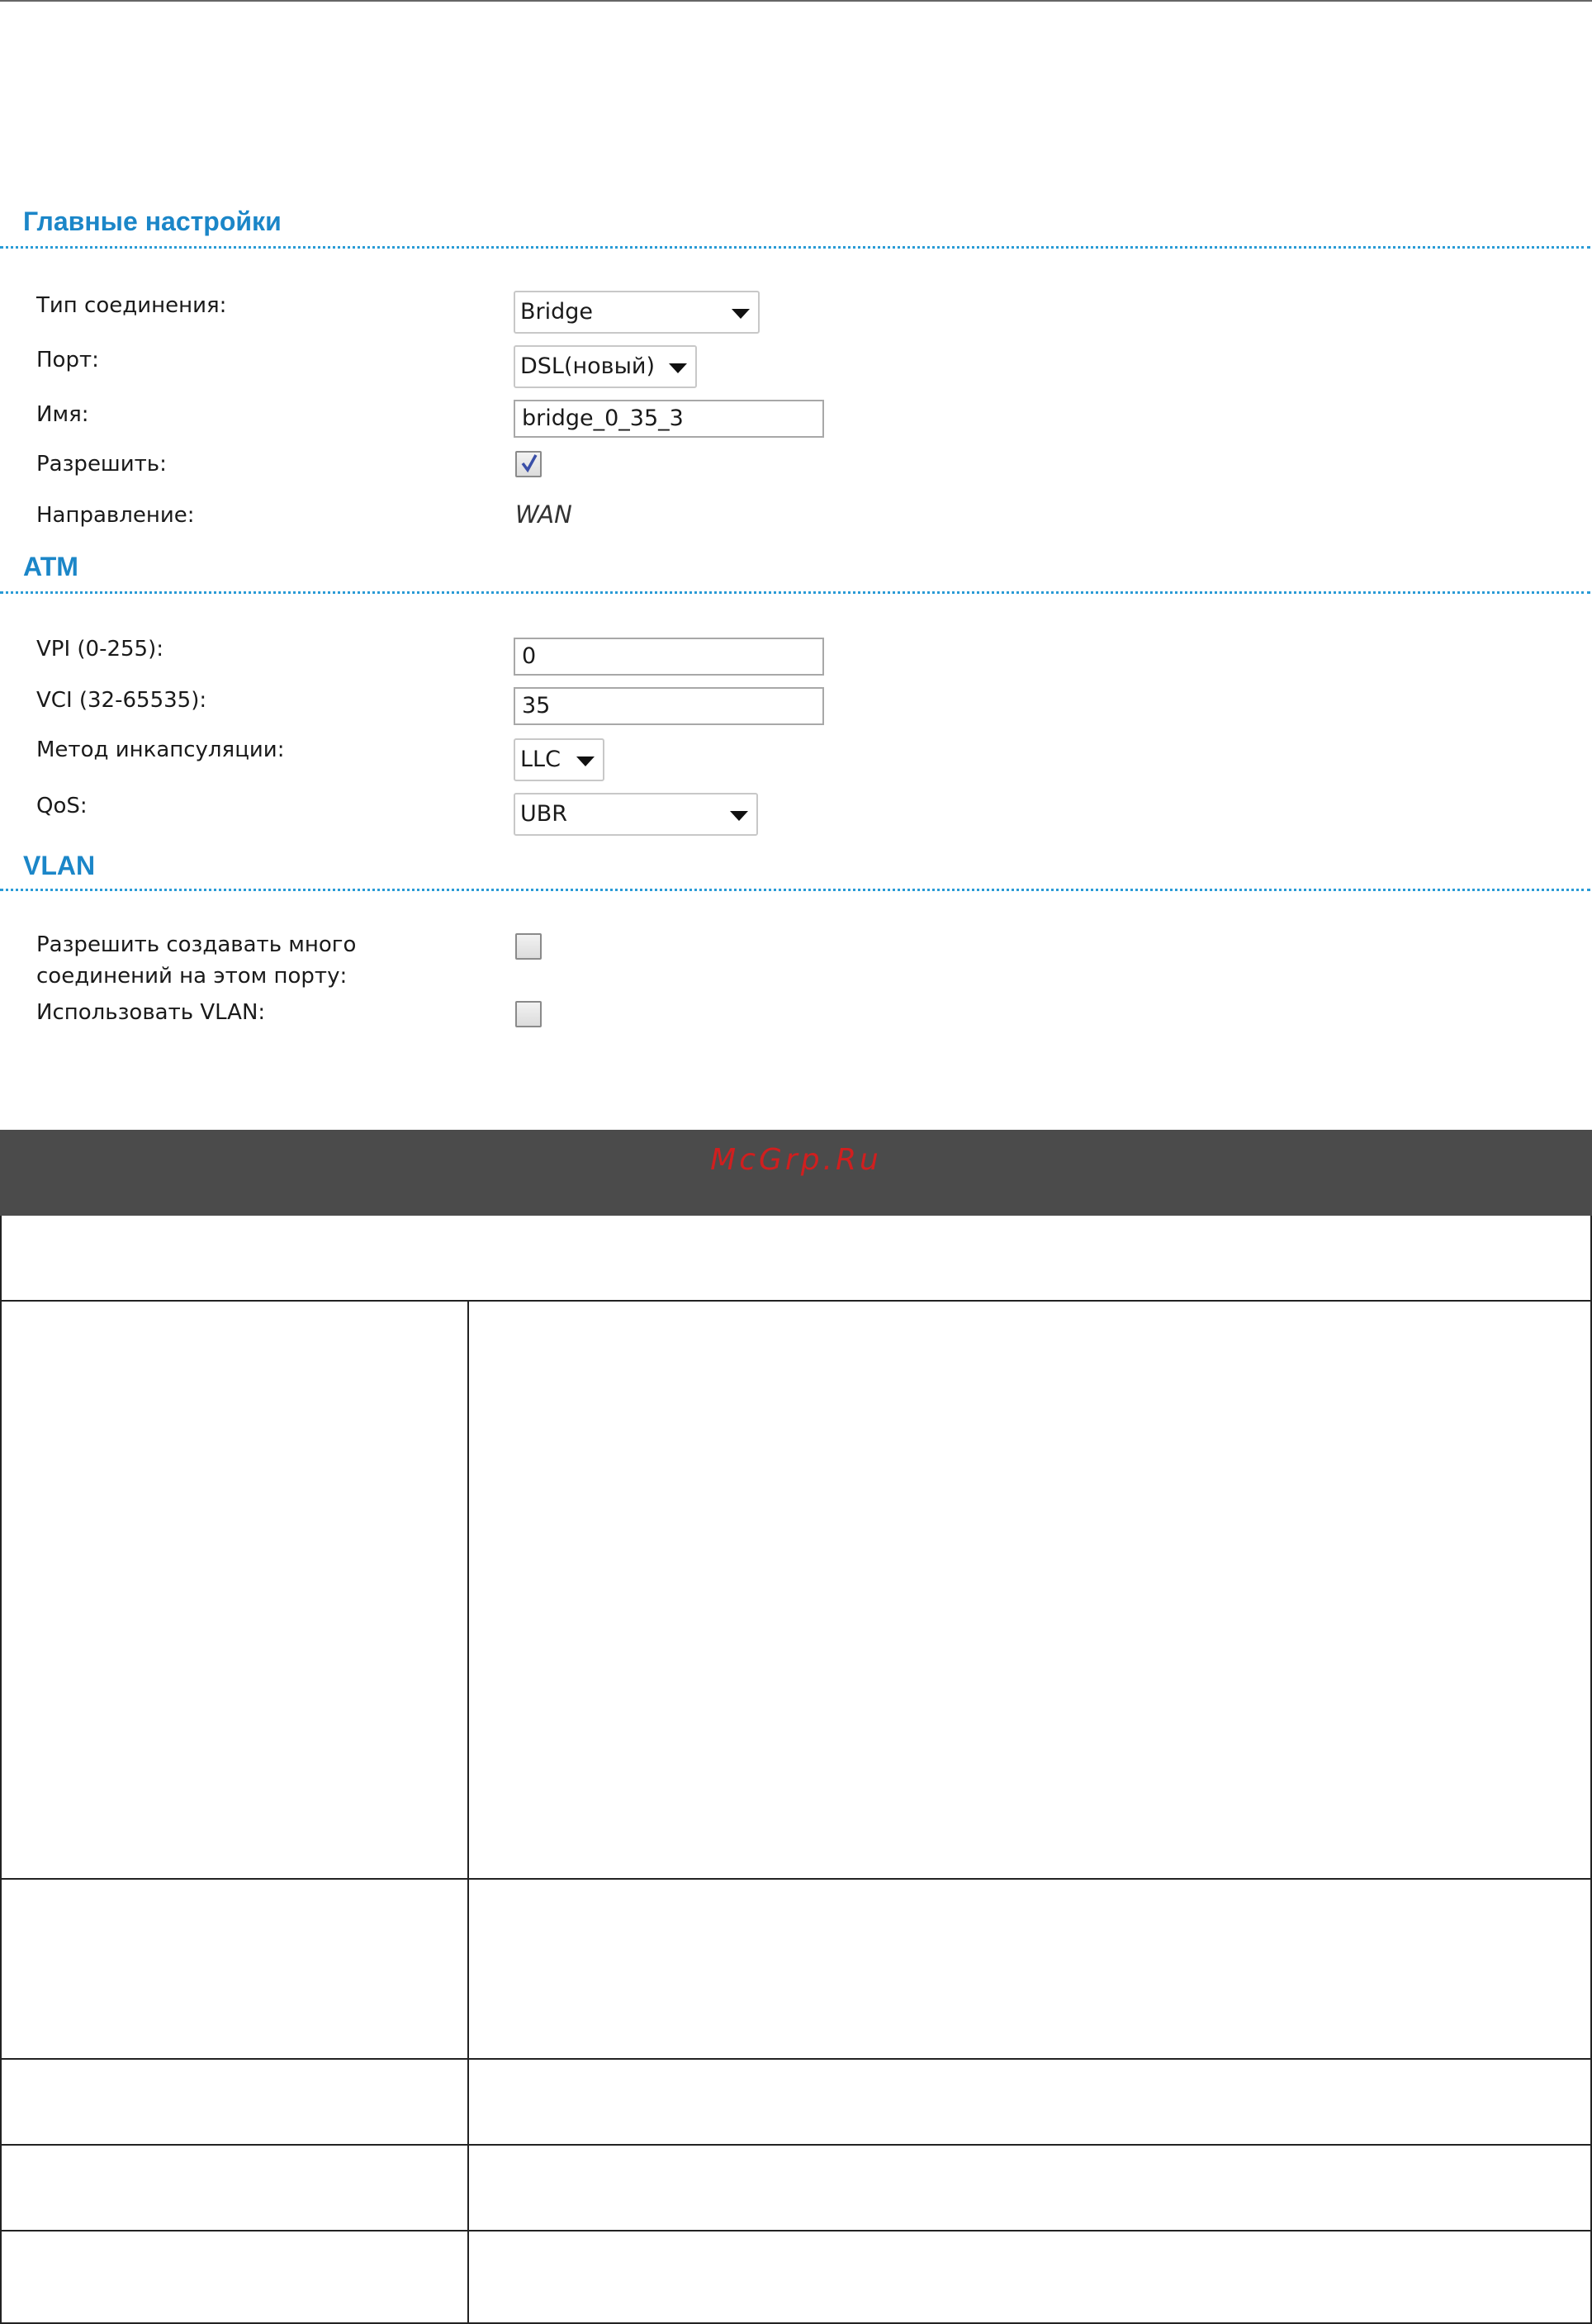 This screenshot has width=1592, height=2324. Describe the element at coordinates (50, 566) in the screenshot. I see `section-title-atm: ATM` at that location.